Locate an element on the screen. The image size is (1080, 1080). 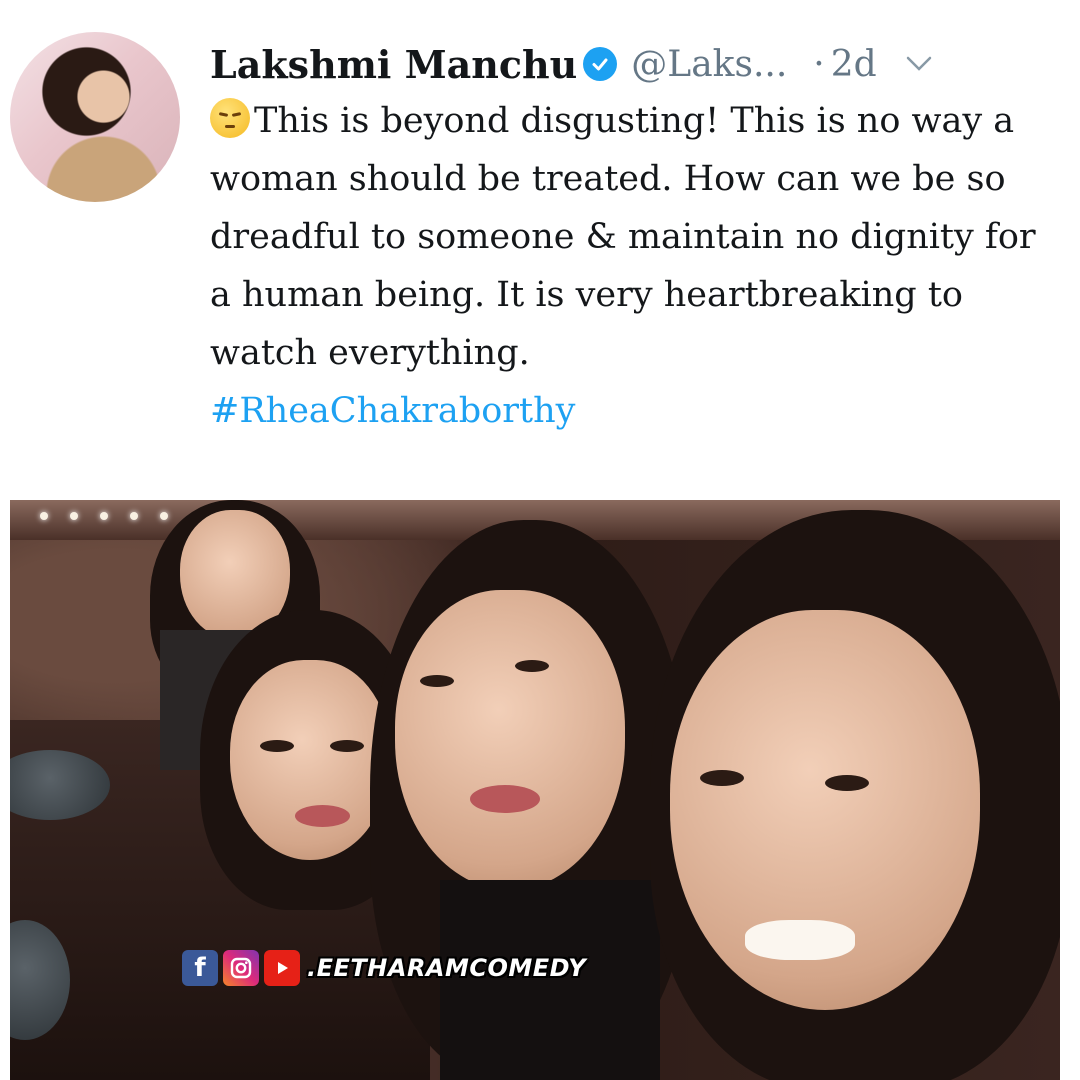
tweet-header: Lakshmi Manchu @Laks... · 2d is located at coordinates (571, 64).